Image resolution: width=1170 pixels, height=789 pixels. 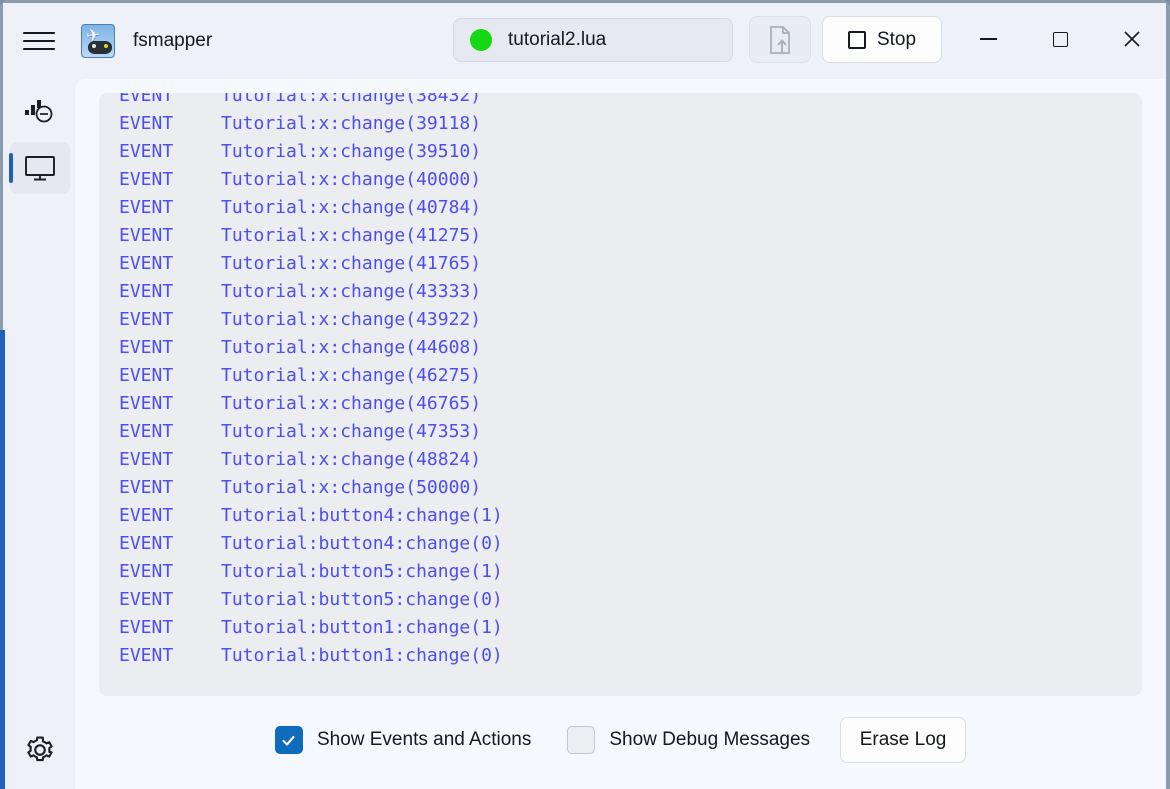 I want to click on log-line-message: Tutorial:button4:change(1), so click(x=362, y=515).